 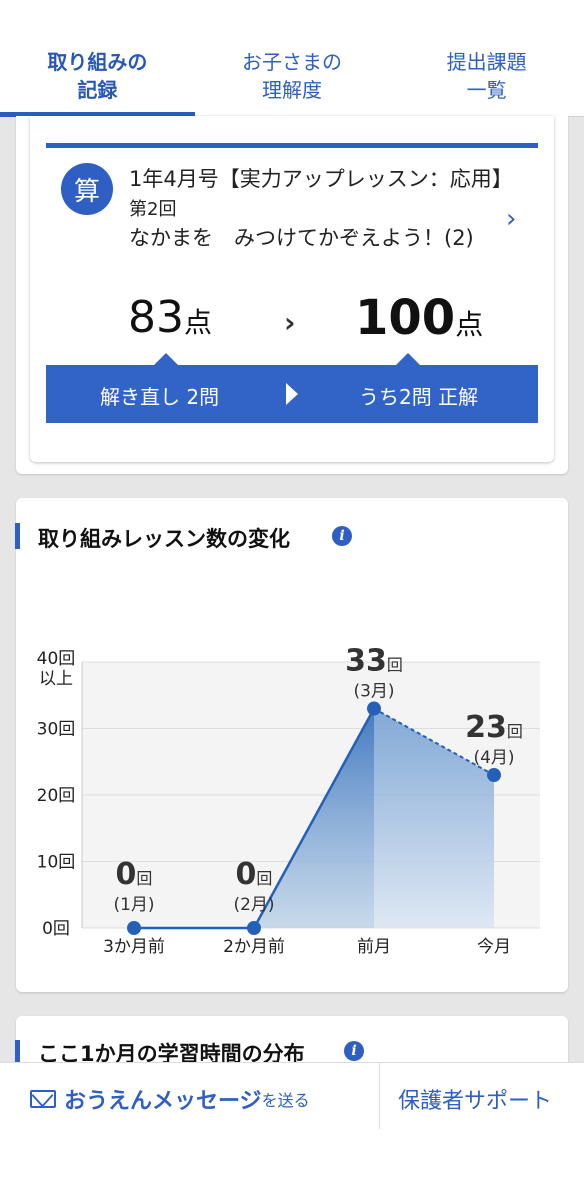 I want to click on y-tick-label: 20回, so click(x=56, y=796).